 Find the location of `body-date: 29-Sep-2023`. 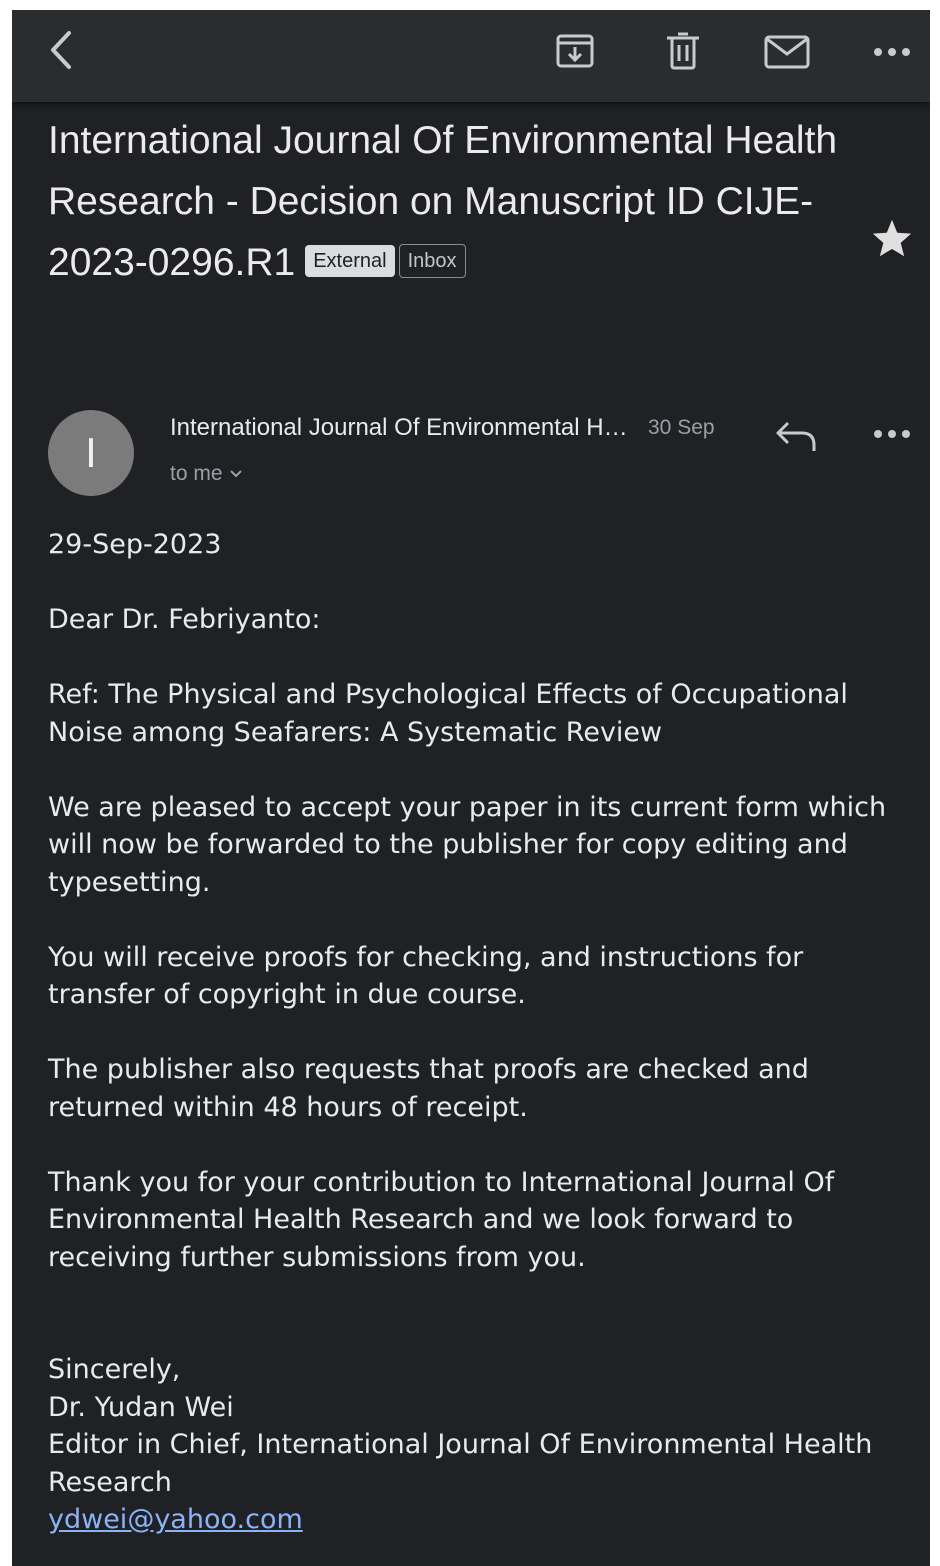

body-date: 29-Sep-2023 is located at coordinates (135, 544).